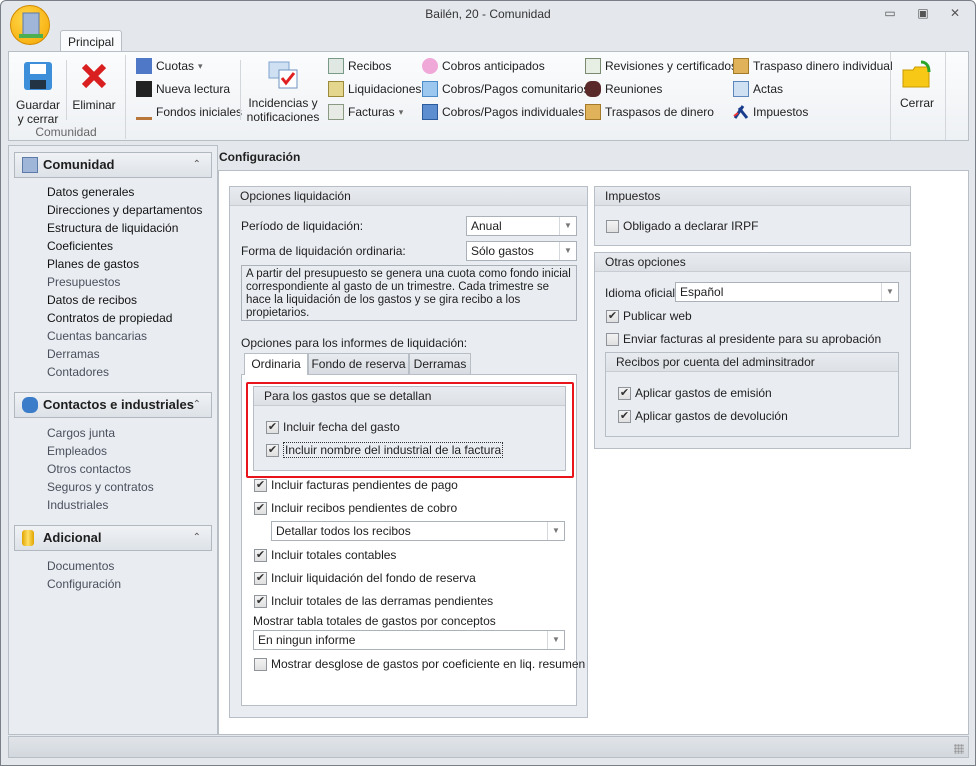  What do you see at coordinates (276, 364) in the screenshot?
I see `tab-ordinaria: Ordinaria` at bounding box center [276, 364].